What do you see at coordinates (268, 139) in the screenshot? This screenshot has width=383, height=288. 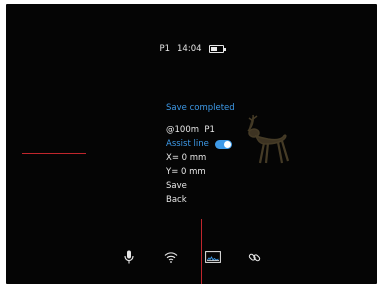 I see `deer-target-image` at bounding box center [268, 139].